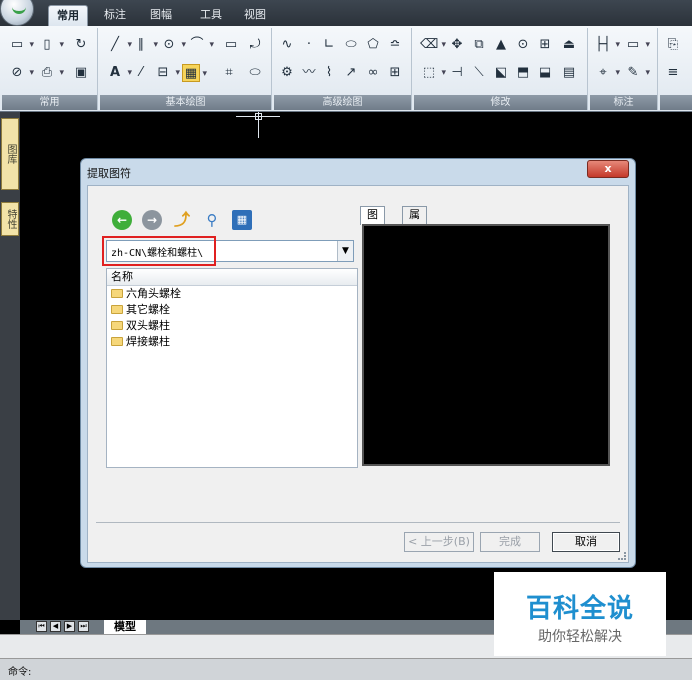  Describe the element at coordinates (255, 15) in the screenshot. I see `tab-view: 视图` at that location.